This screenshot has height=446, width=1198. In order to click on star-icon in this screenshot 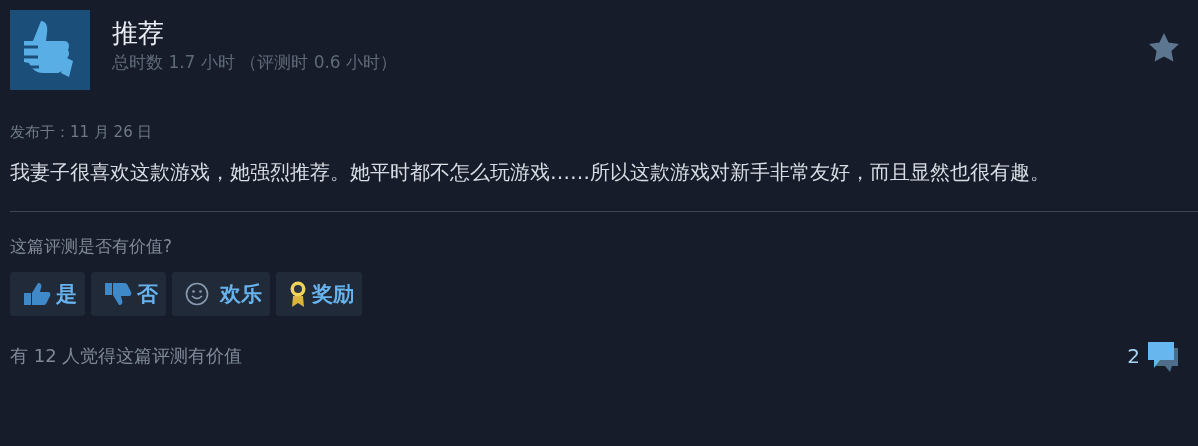, I will do `click(1164, 47)`.